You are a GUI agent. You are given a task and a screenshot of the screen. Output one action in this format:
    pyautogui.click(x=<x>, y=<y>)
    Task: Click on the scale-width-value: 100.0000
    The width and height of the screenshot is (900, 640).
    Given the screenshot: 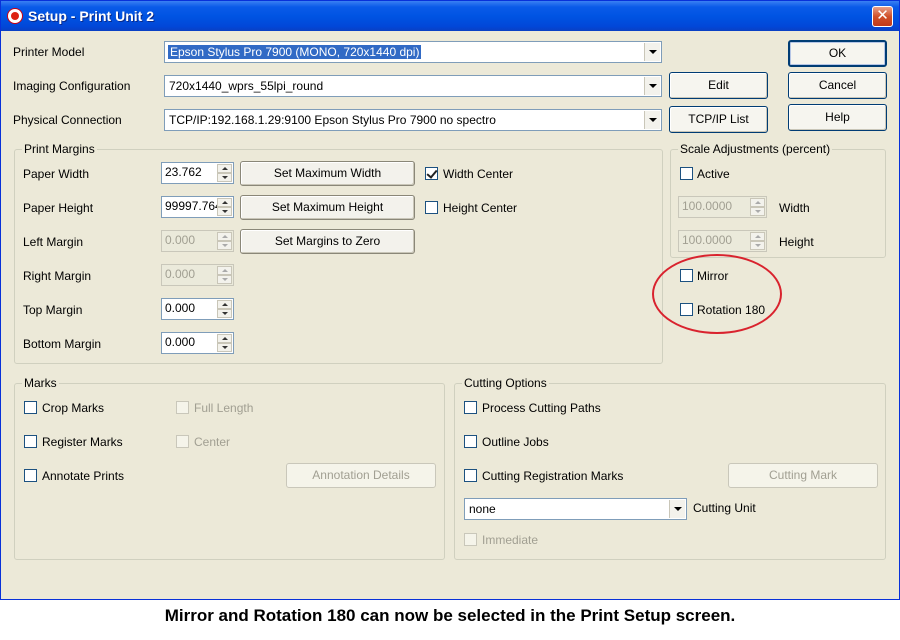 What is the action you would take?
    pyautogui.click(x=707, y=206)
    